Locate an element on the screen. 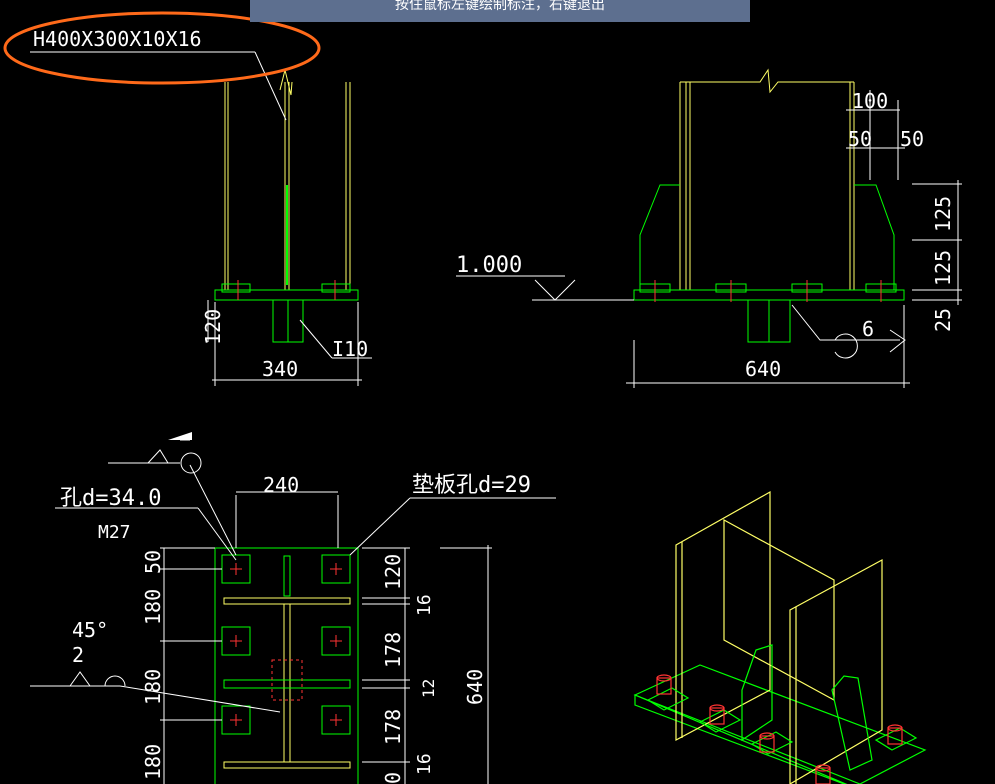 This screenshot has height=784, width=995. bolt-label: M27 is located at coordinates (114, 532).